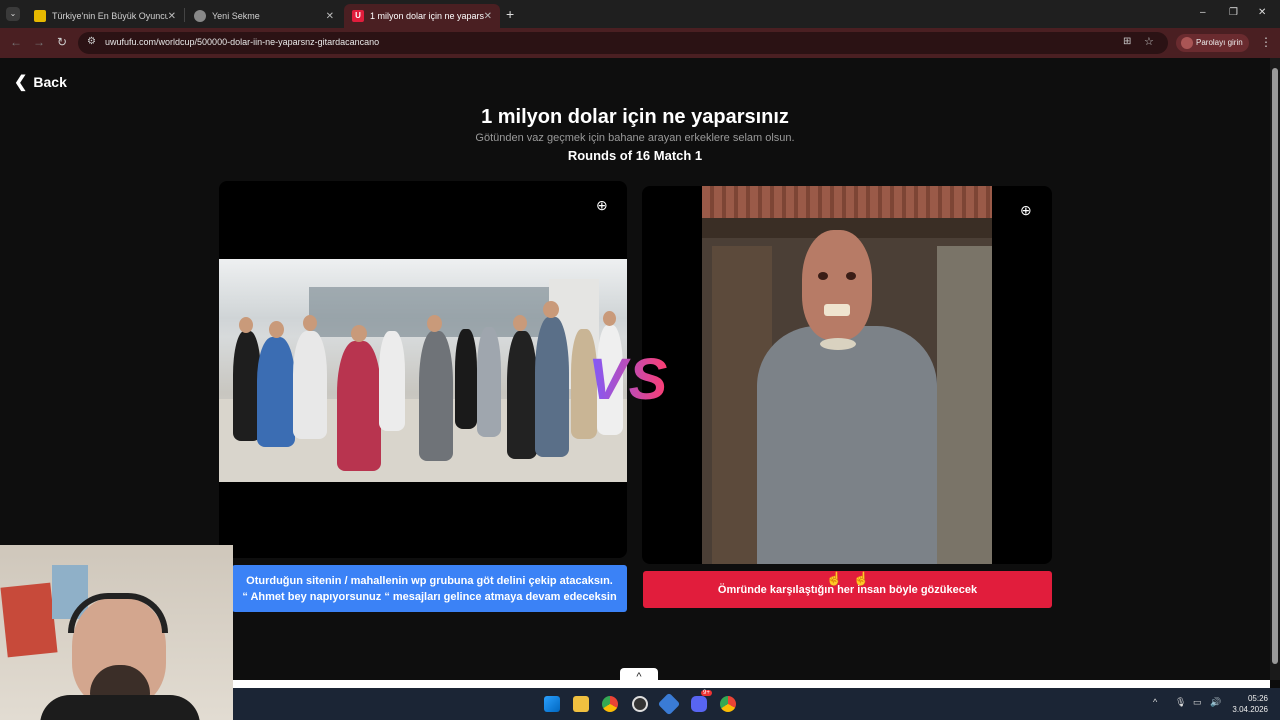 The height and width of the screenshot is (720, 1280). I want to click on tab-title: Yeni Sekme, so click(236, 16).